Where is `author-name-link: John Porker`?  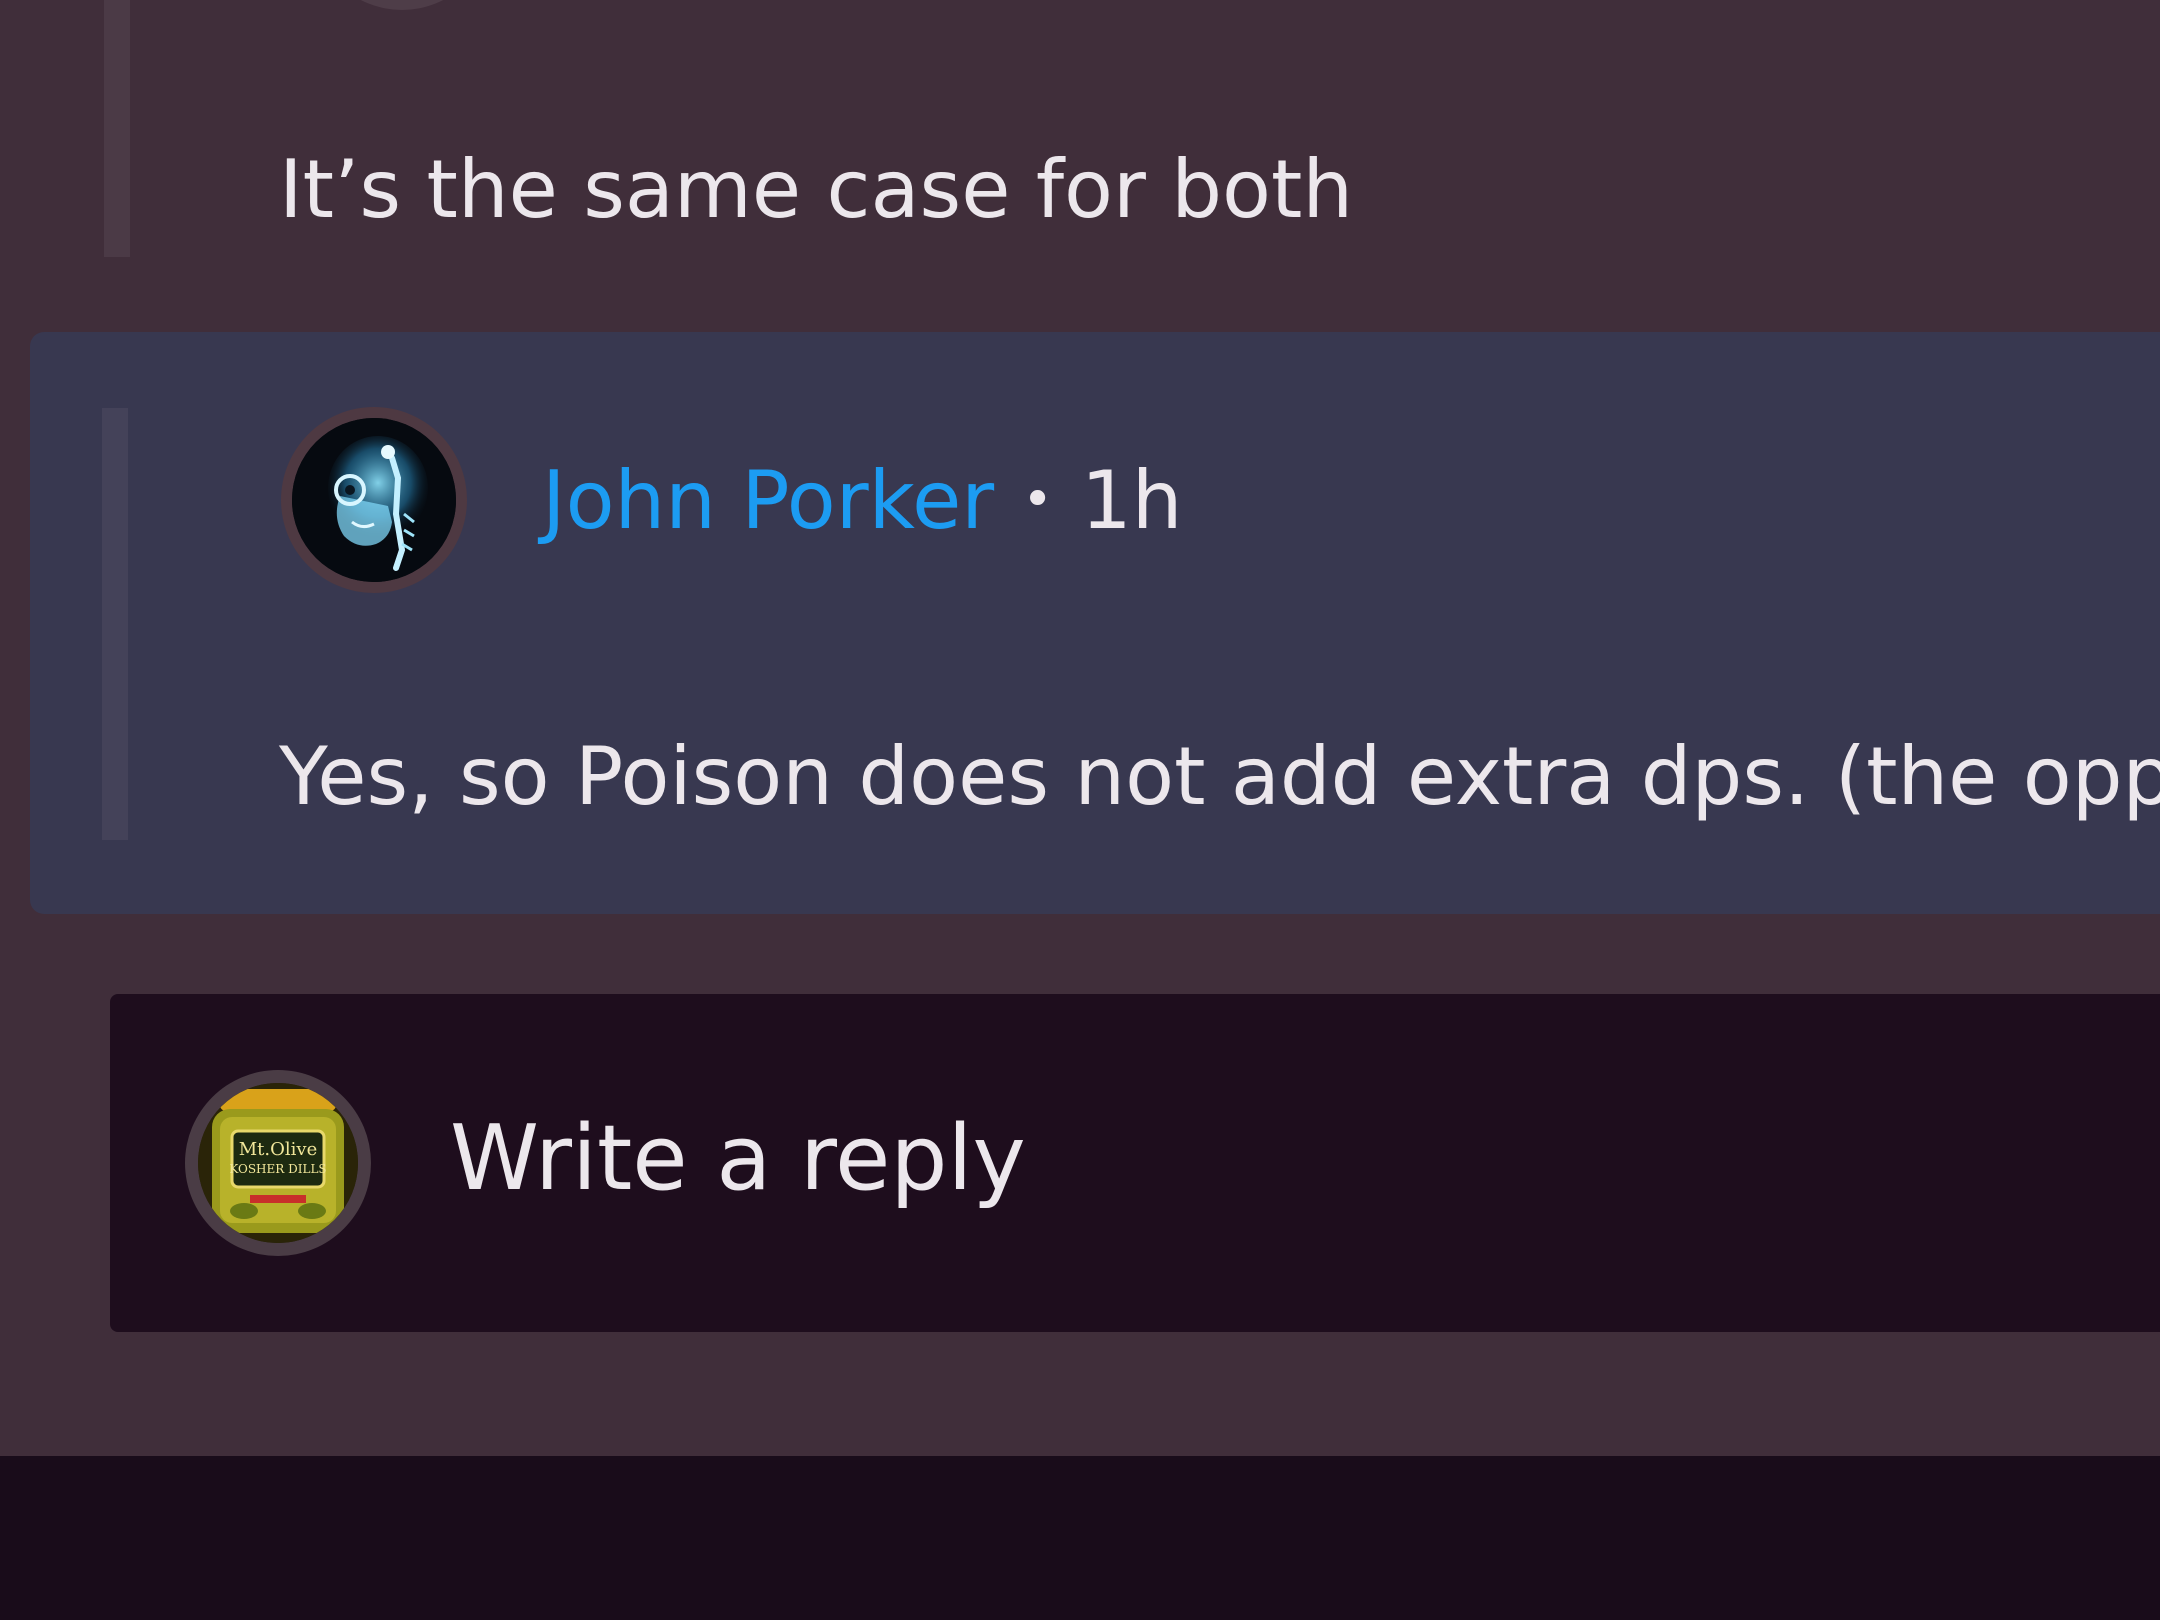
author-name-link: John Porker is located at coordinates (768, 500).